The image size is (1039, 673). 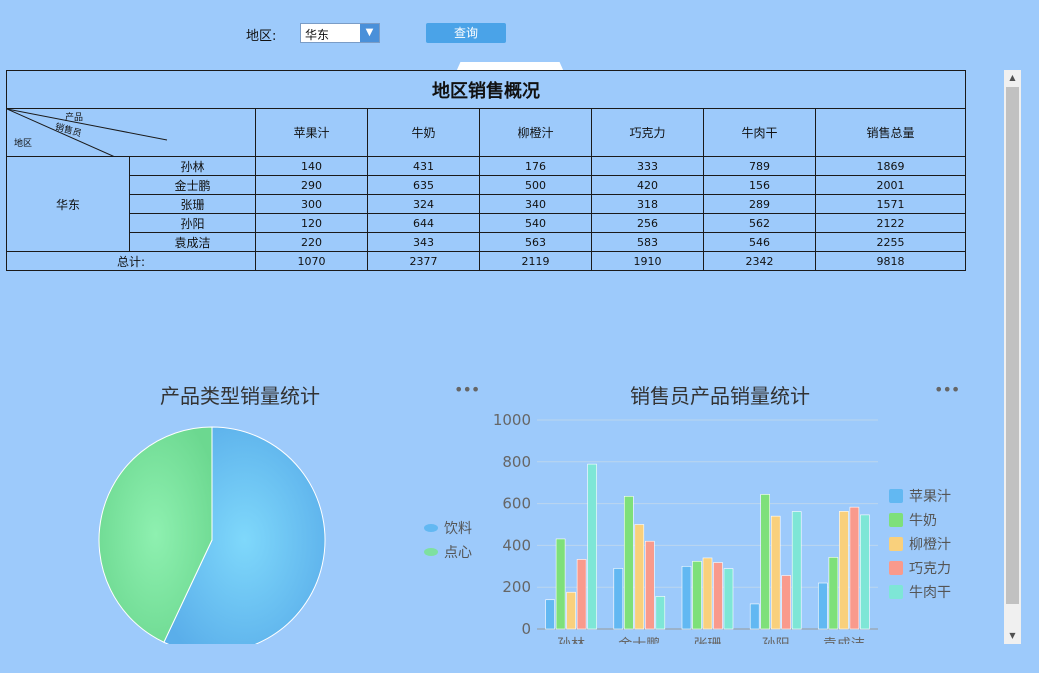 What do you see at coordinates (647, 166) in the screenshot?
I see `value-cell: 333` at bounding box center [647, 166].